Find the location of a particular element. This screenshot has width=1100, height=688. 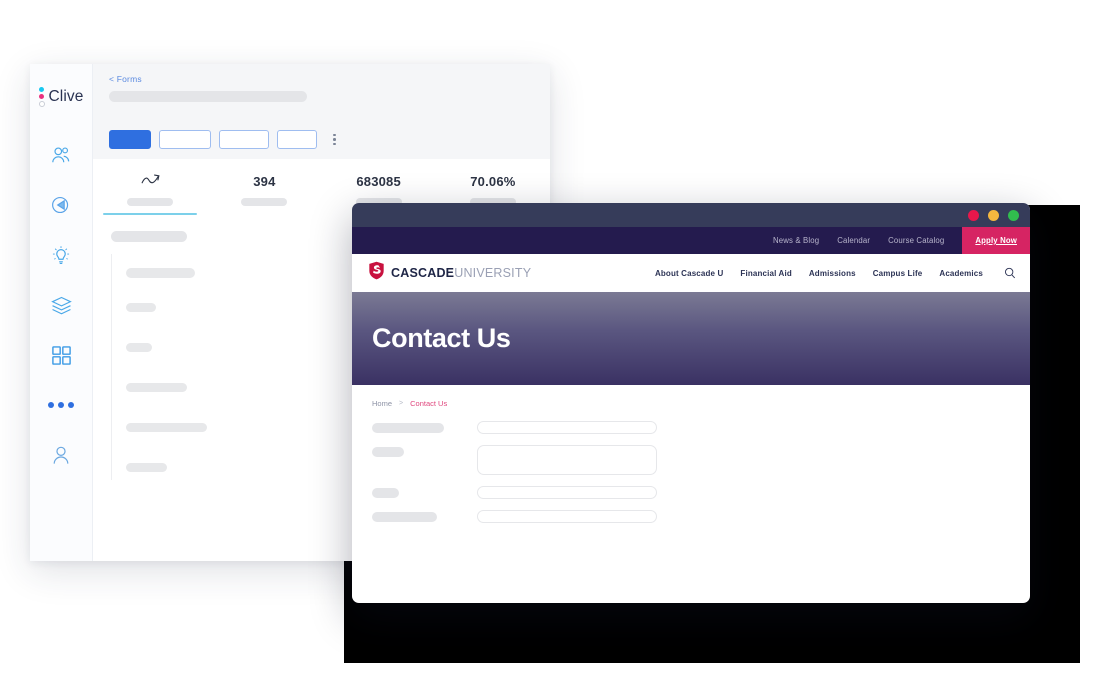

sidebar-item-apps is located at coordinates (61, 355).